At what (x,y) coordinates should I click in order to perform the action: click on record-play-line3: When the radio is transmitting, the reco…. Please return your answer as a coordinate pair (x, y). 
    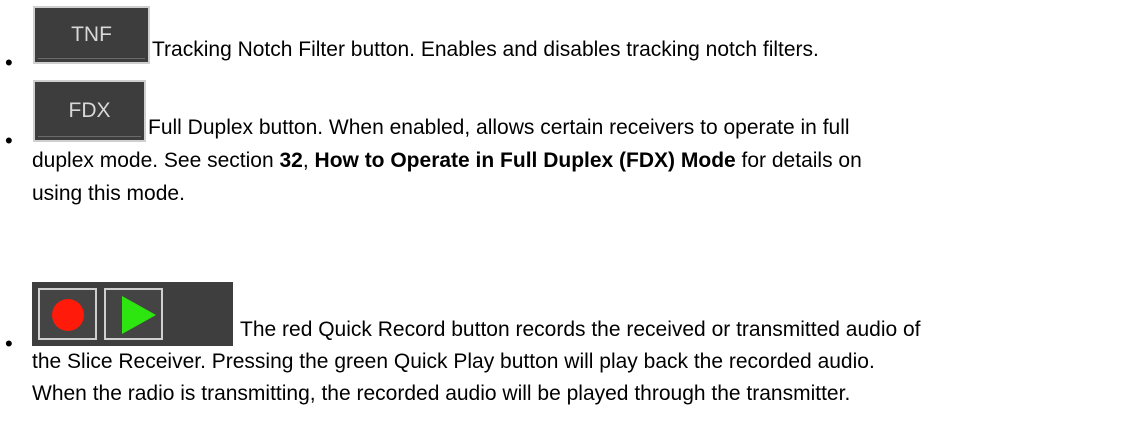
    Looking at the image, I should click on (441, 393).